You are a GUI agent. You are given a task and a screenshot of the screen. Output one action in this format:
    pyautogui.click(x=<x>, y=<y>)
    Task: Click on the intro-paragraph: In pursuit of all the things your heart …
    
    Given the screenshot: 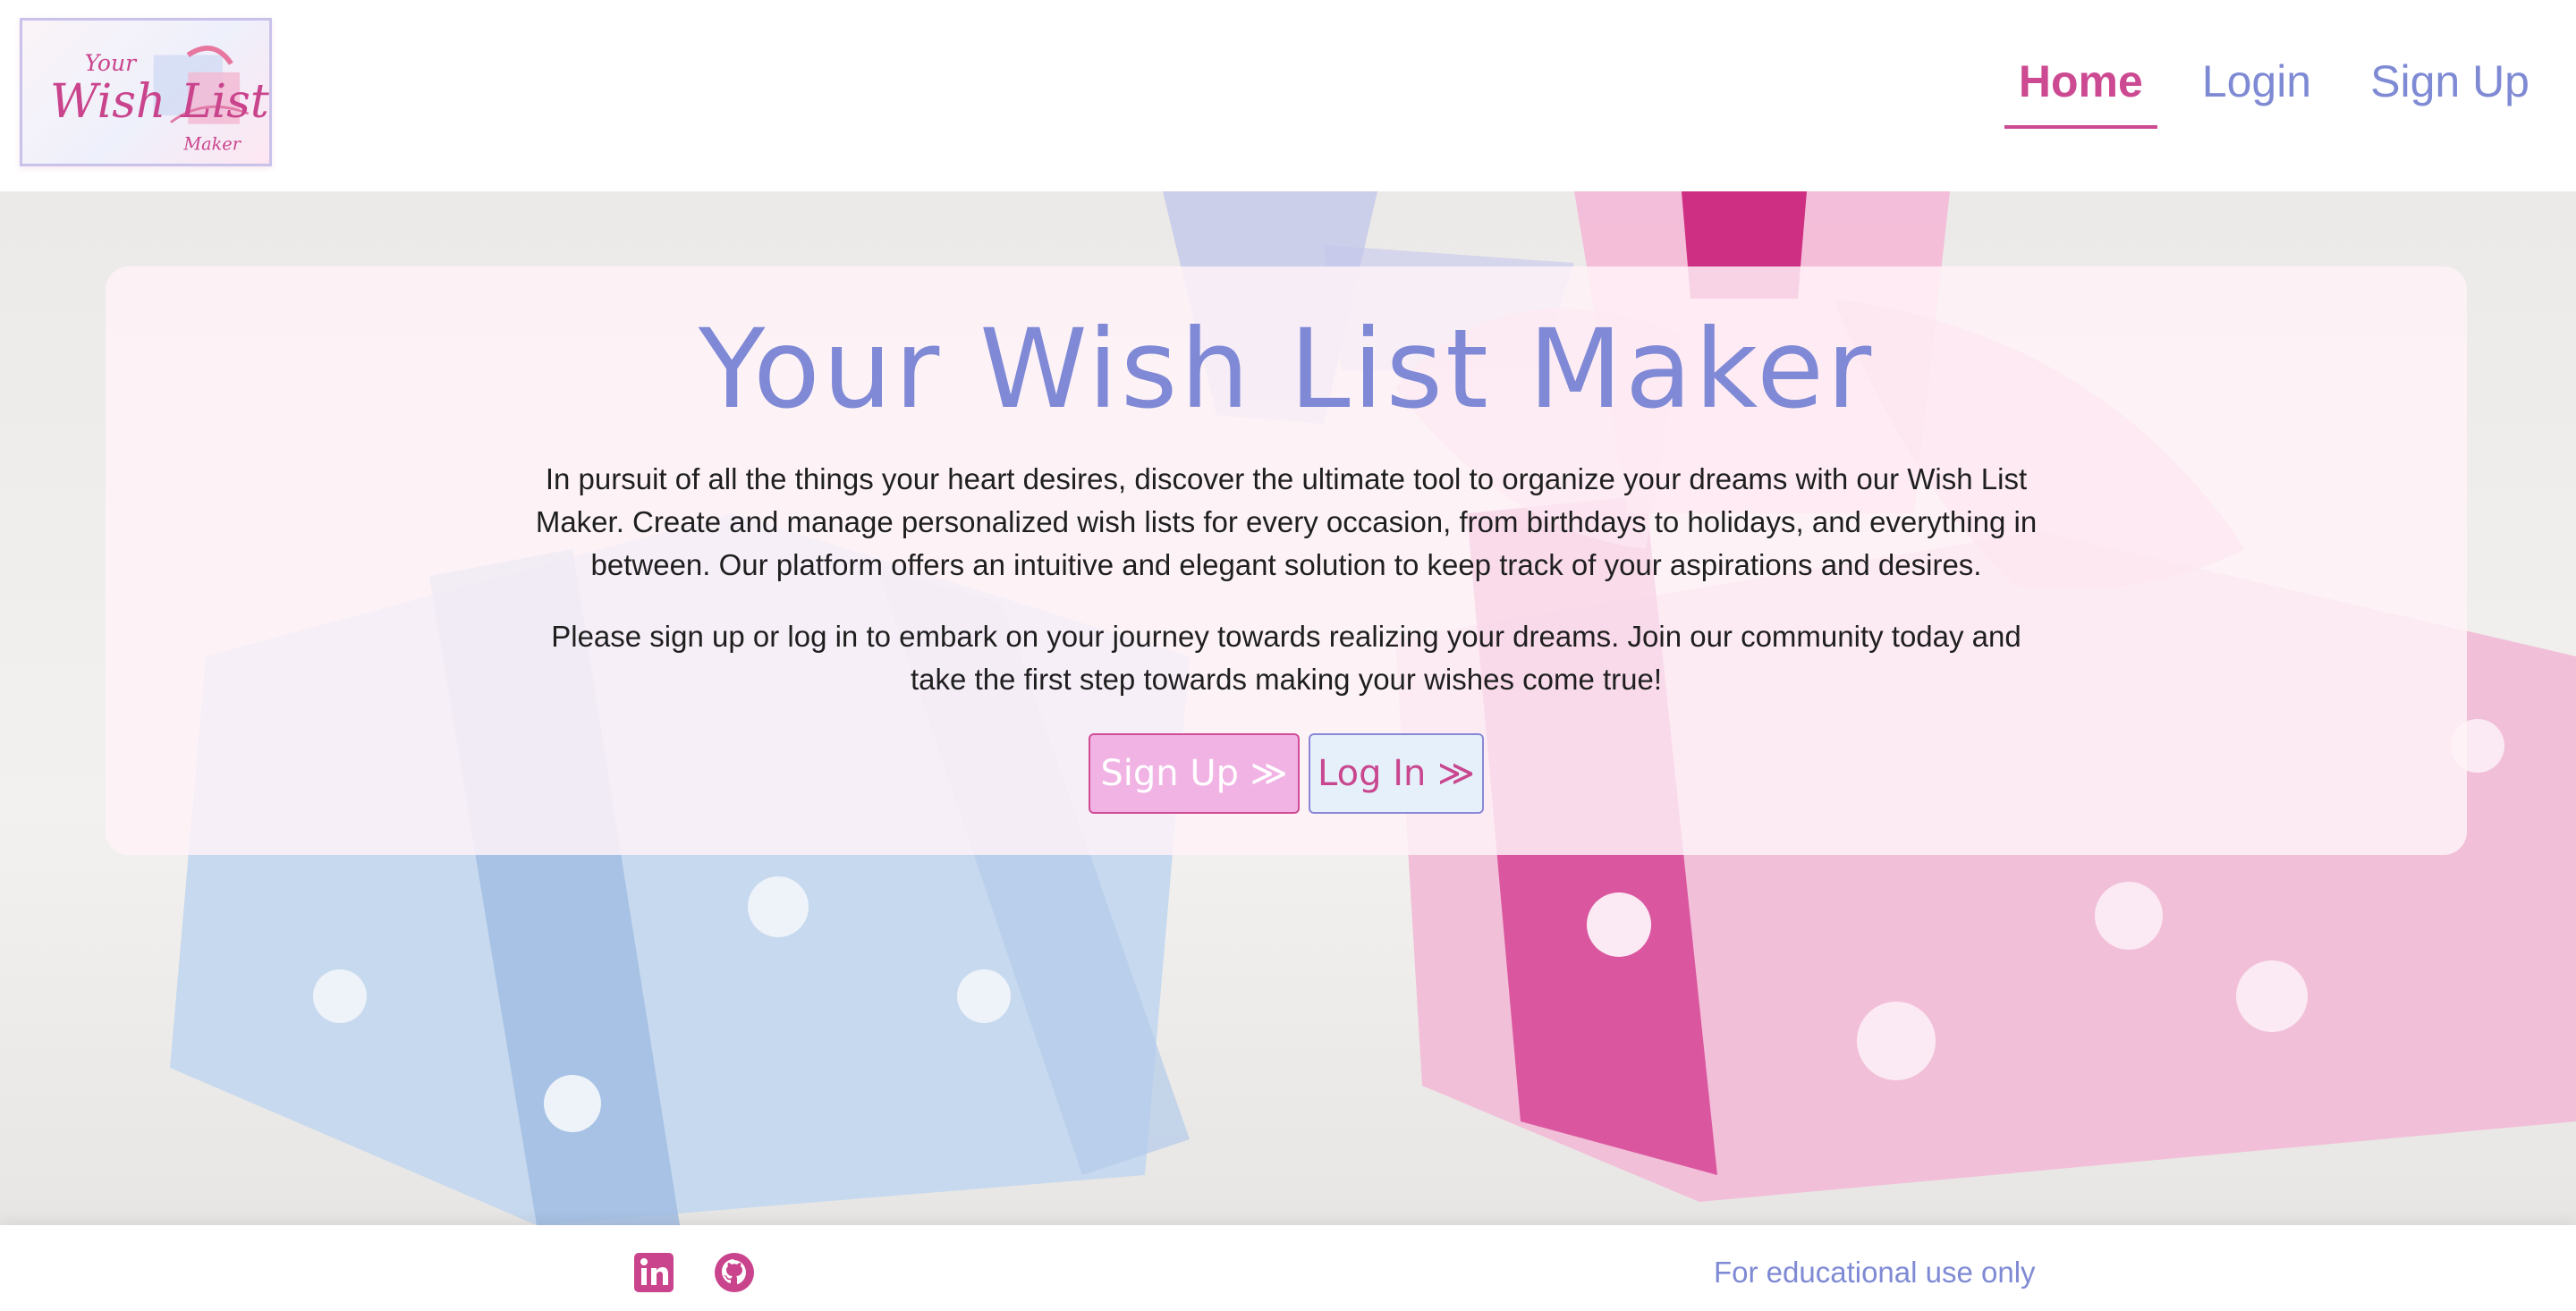 What is the action you would take?
    pyautogui.click(x=1286, y=521)
    